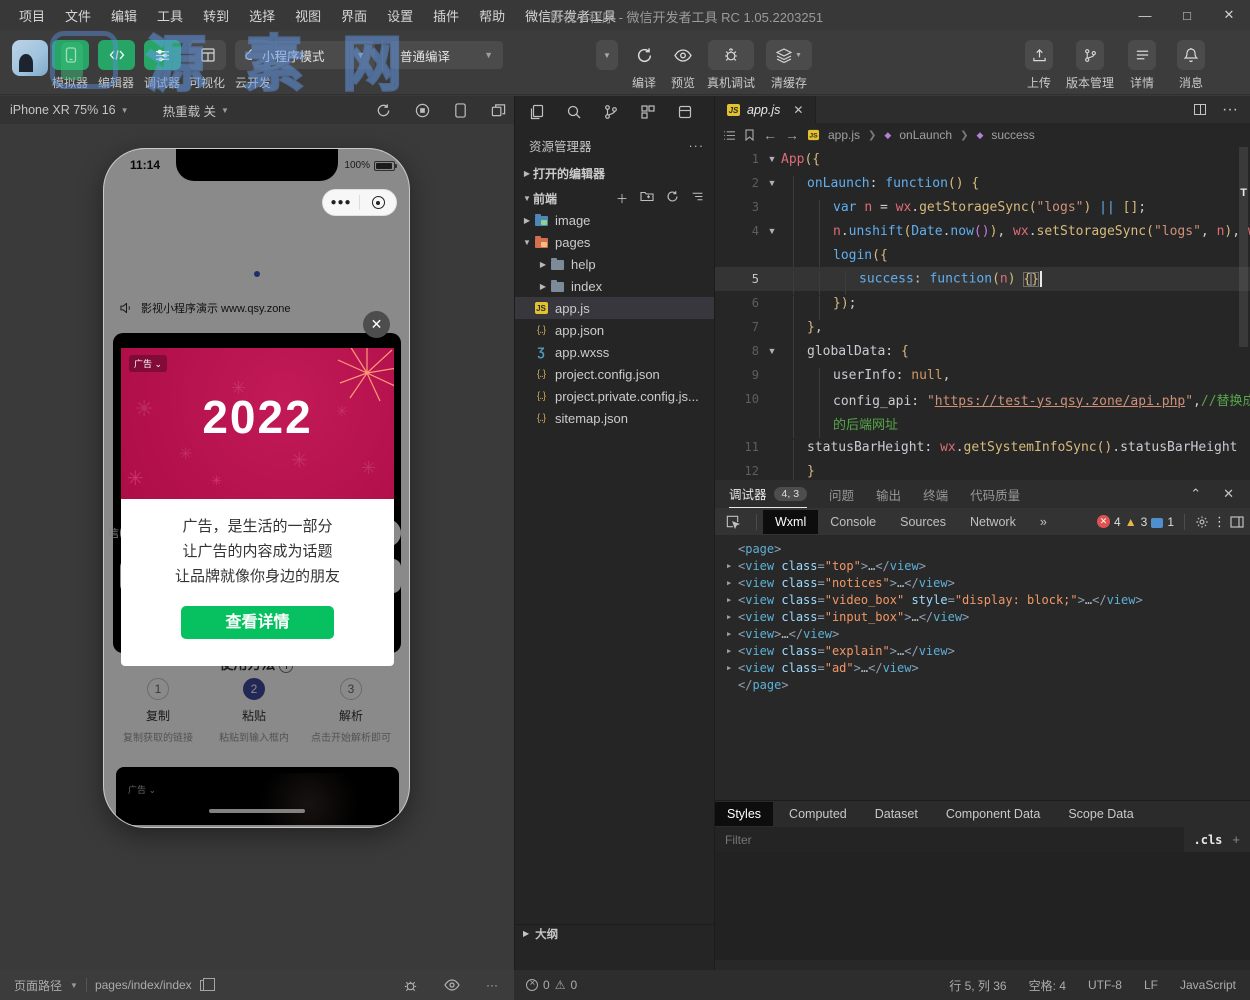 The height and width of the screenshot is (1000, 1250). I want to click on toolbar-action-详情, so click(1142, 55).